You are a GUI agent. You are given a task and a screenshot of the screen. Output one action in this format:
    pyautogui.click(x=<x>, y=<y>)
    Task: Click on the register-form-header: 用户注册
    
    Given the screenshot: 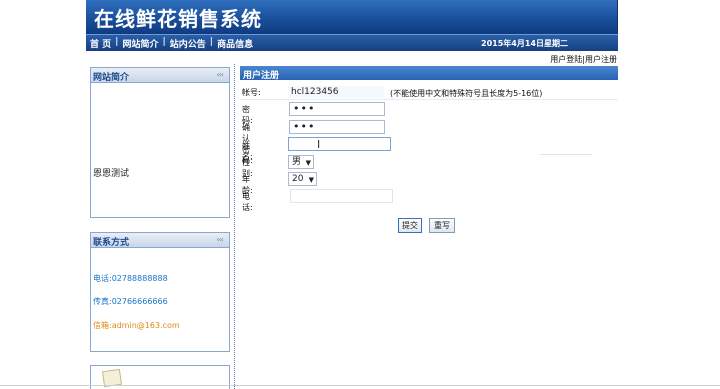 What is the action you would take?
    pyautogui.click(x=429, y=73)
    